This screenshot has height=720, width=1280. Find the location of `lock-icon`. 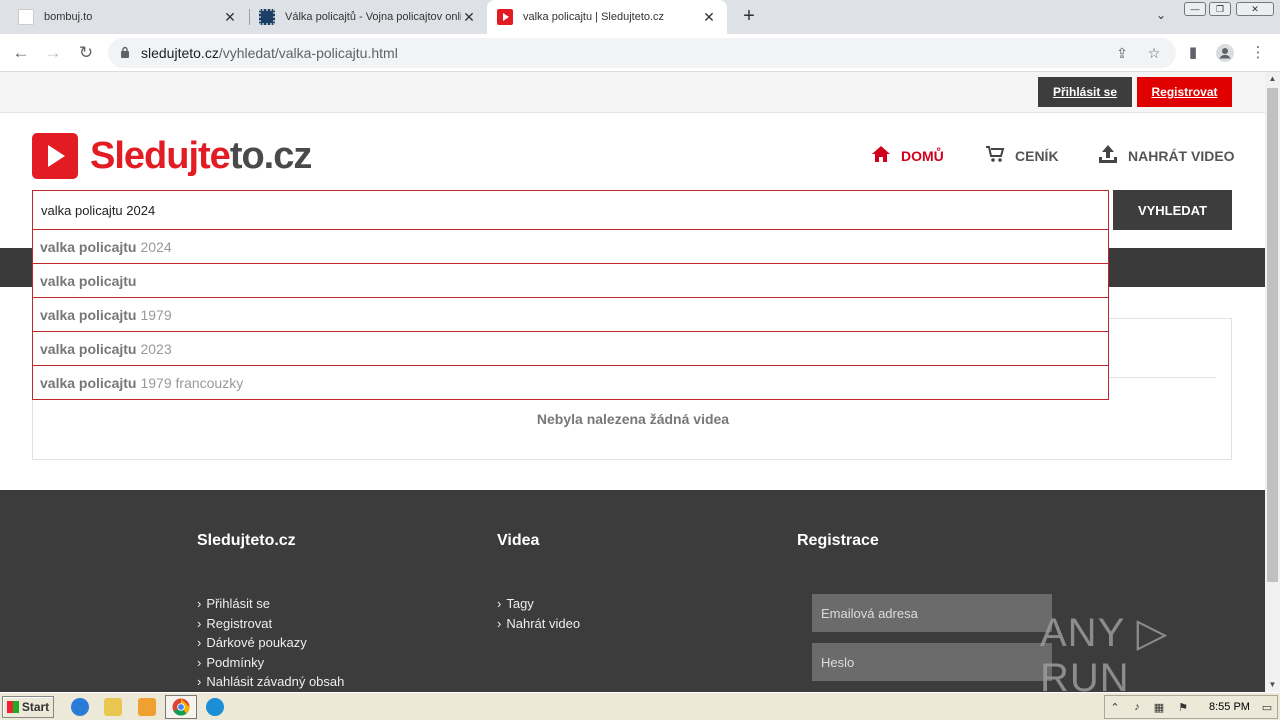

lock-icon is located at coordinates (125, 52).